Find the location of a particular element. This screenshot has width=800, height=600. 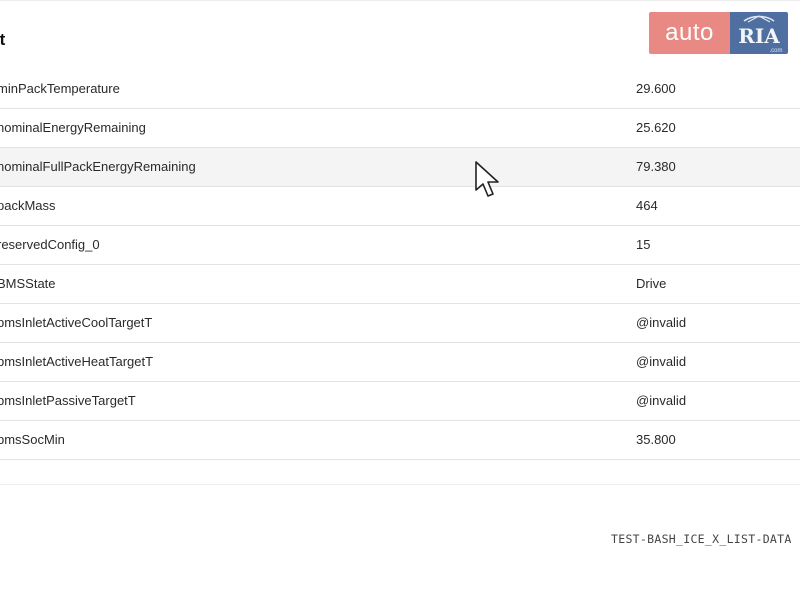

row-value: 464 is located at coordinates (647, 205).